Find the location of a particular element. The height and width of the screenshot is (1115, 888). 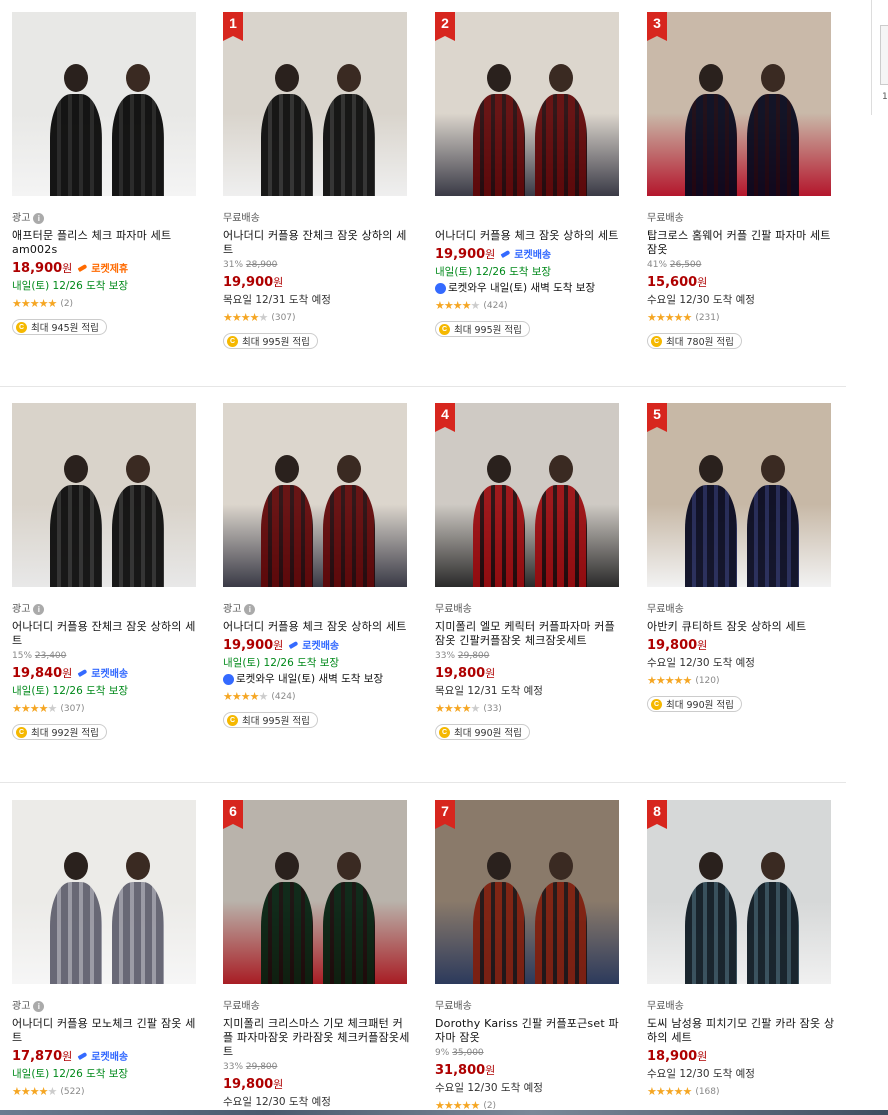

product-image: 4 is located at coordinates (527, 495).